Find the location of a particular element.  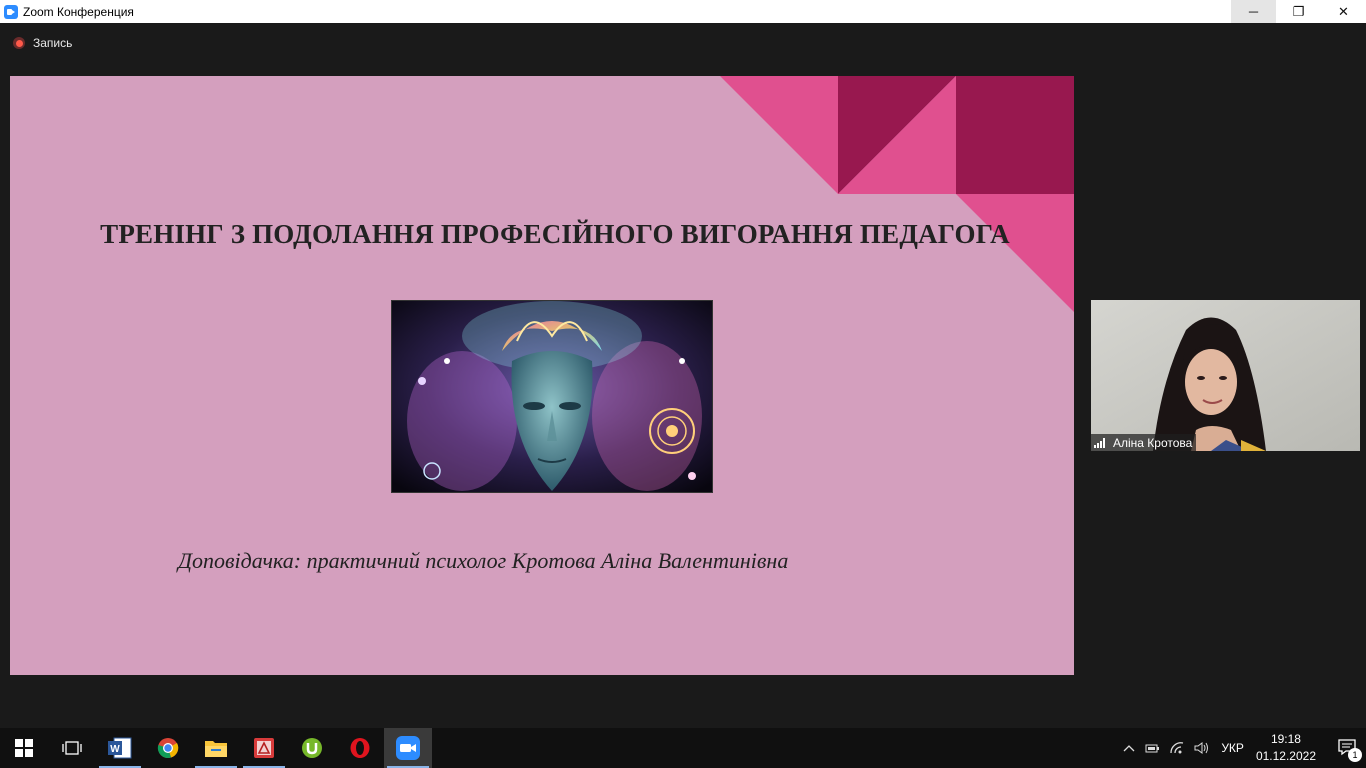

recording-indicator: Запись is located at coordinates (42, 43).